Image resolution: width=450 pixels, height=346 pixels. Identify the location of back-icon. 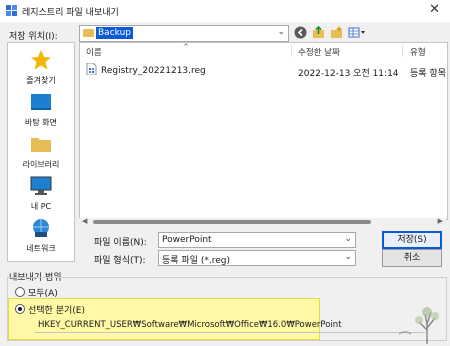
(300, 32).